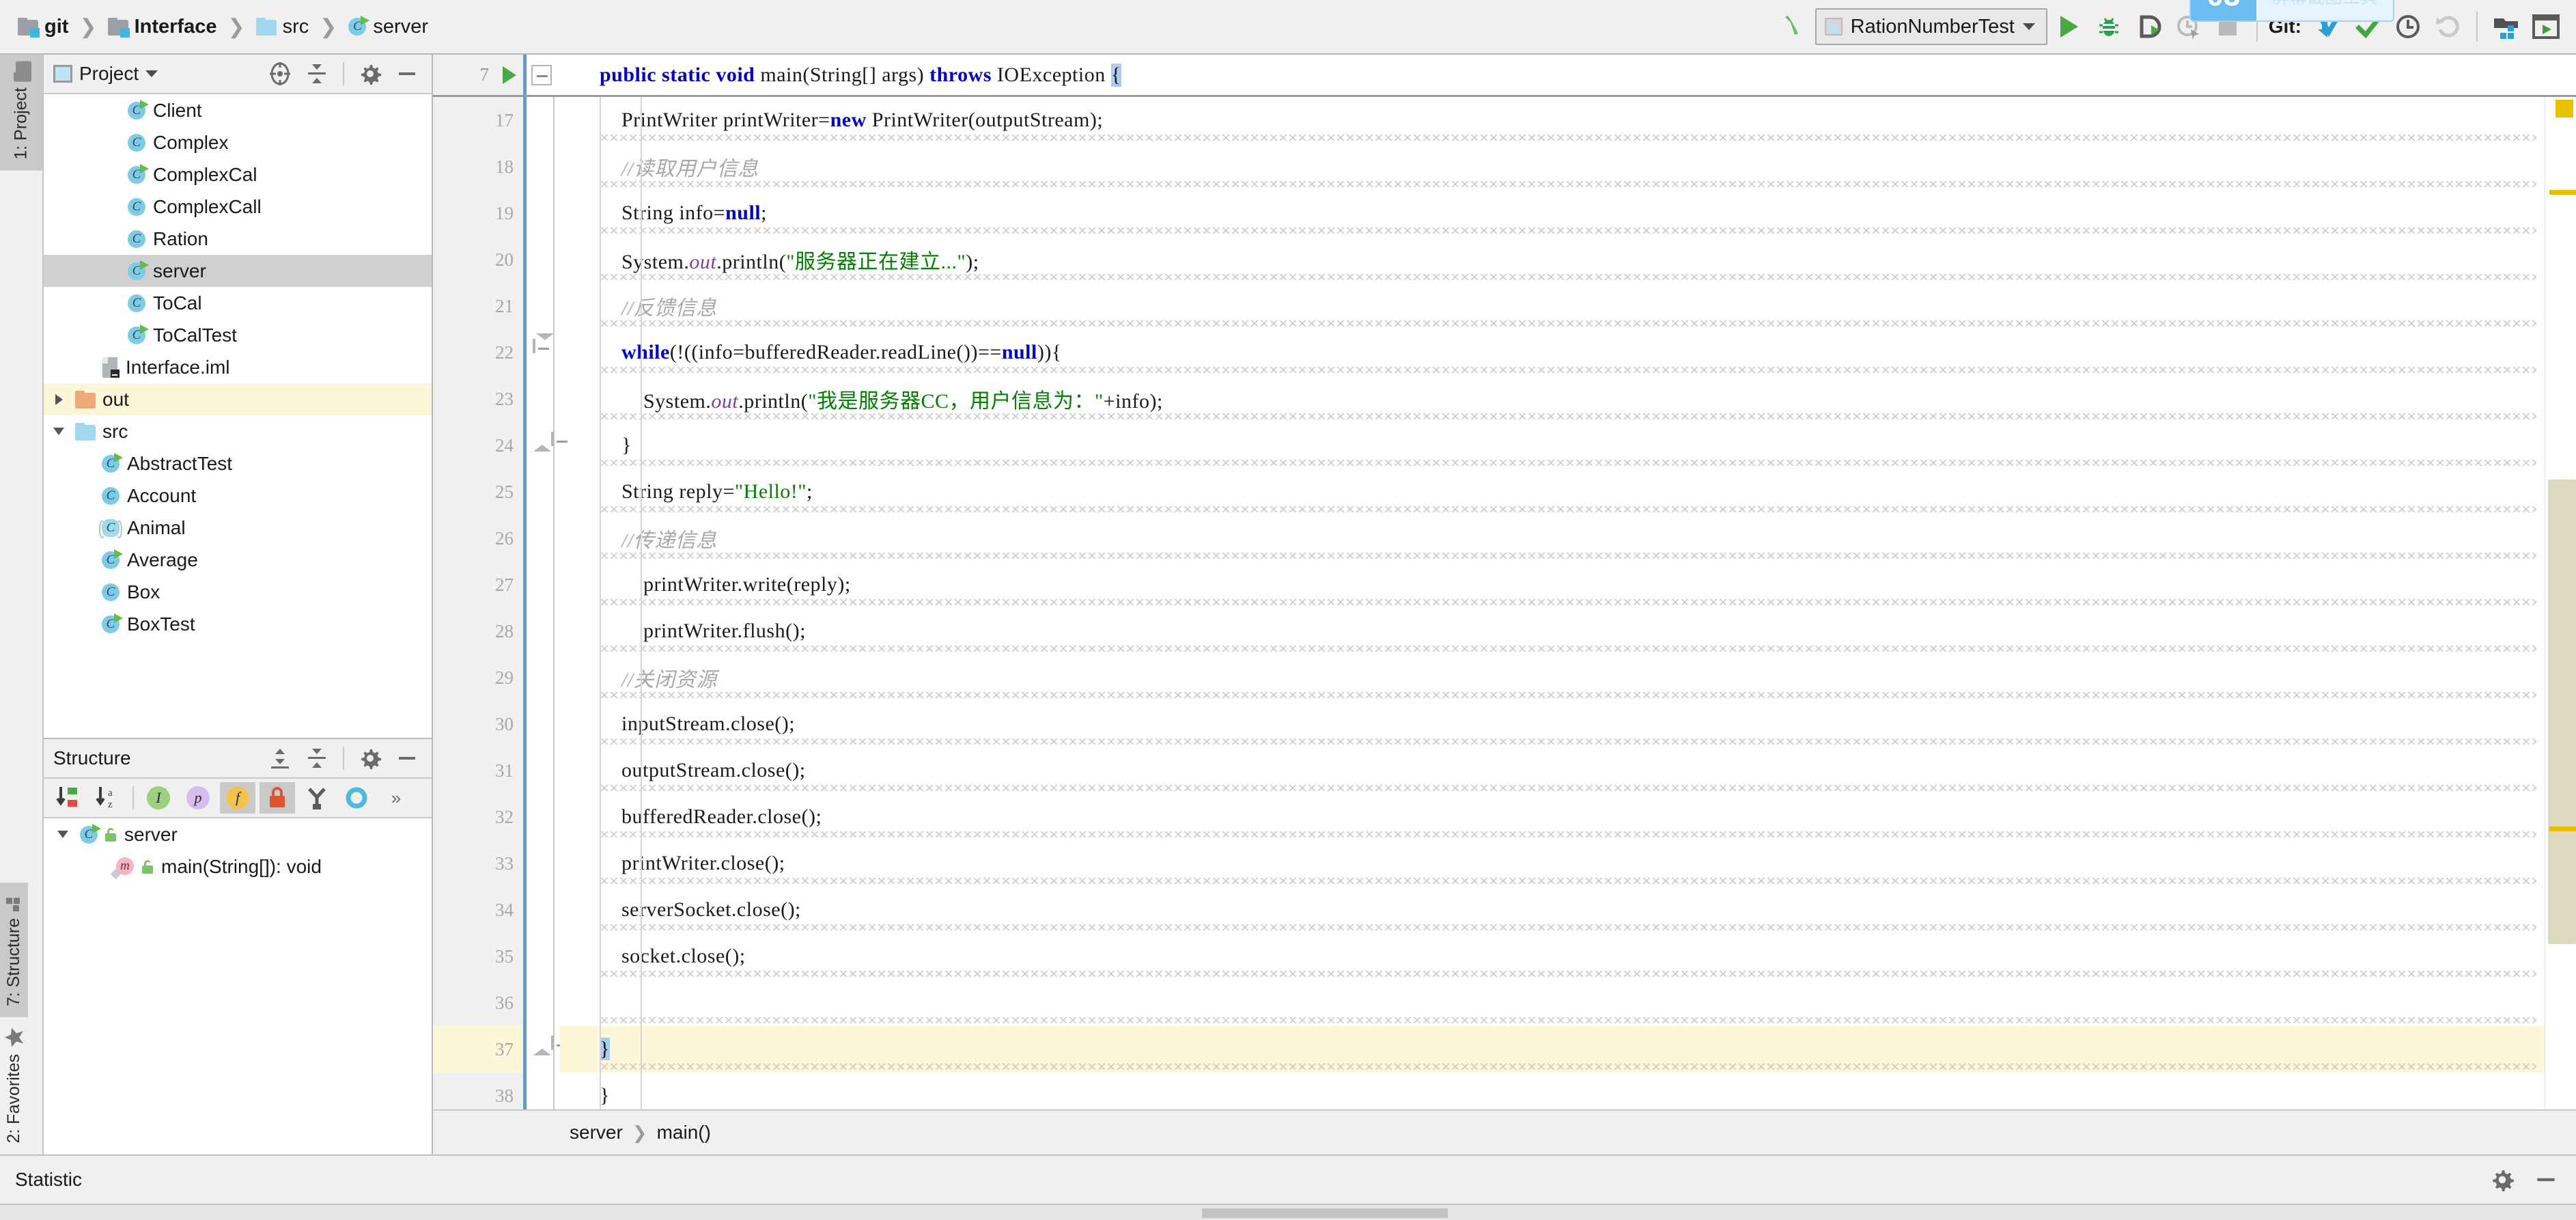  I want to click on expand-all-button, so click(280, 758).